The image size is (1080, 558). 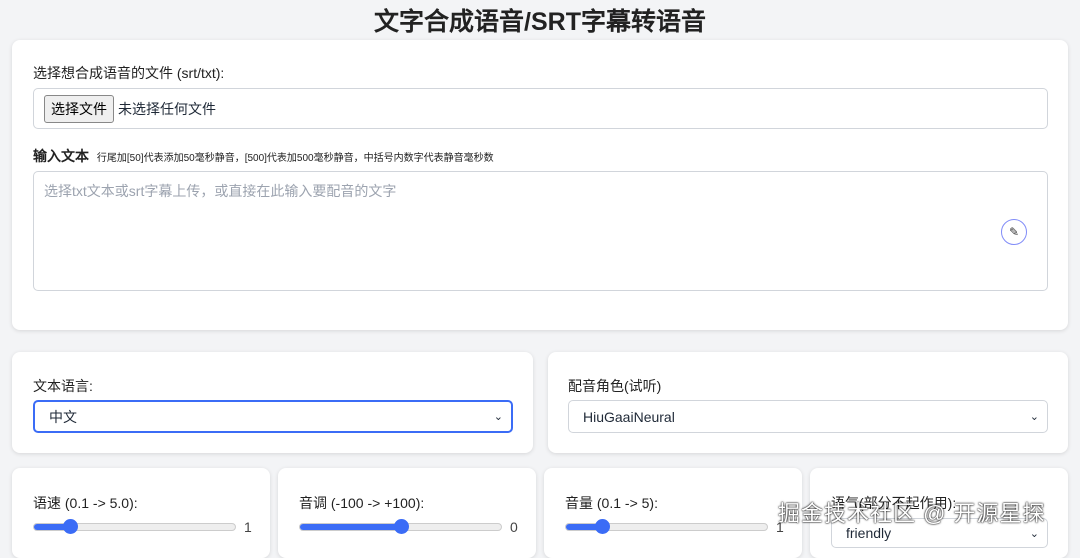 What do you see at coordinates (129, 73) in the screenshot?
I see `file-label: 选择想合成语音的文件 (srt/txt):` at bounding box center [129, 73].